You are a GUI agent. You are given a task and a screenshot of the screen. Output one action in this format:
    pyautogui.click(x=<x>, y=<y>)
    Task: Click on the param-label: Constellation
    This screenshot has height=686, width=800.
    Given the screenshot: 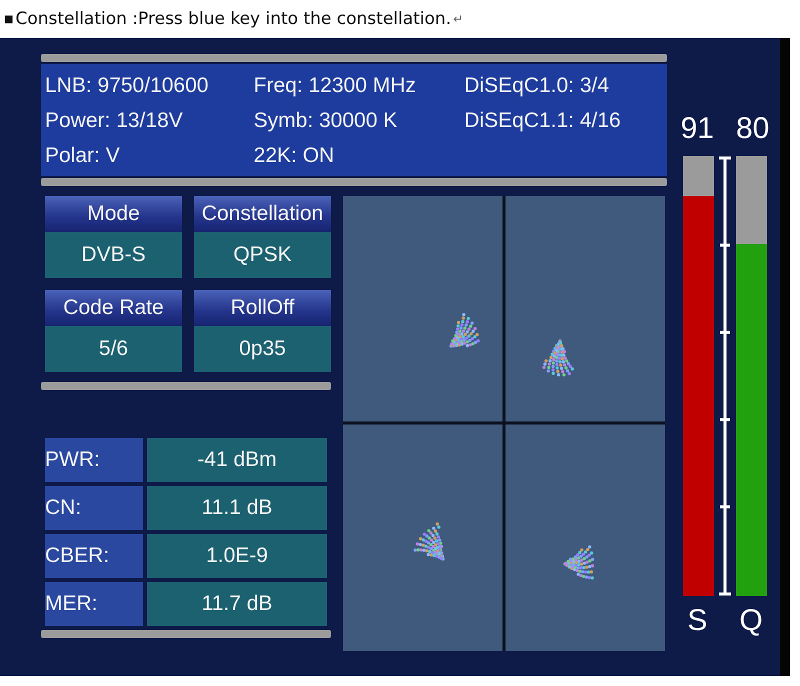 What is the action you would take?
    pyautogui.click(x=262, y=214)
    